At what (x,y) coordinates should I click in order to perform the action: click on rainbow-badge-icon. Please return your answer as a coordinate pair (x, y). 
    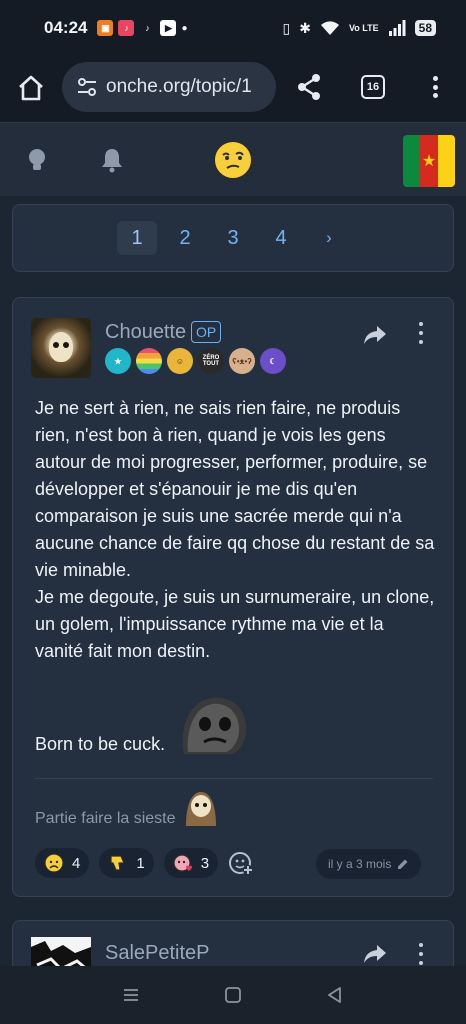
    Looking at the image, I should click on (149, 361).